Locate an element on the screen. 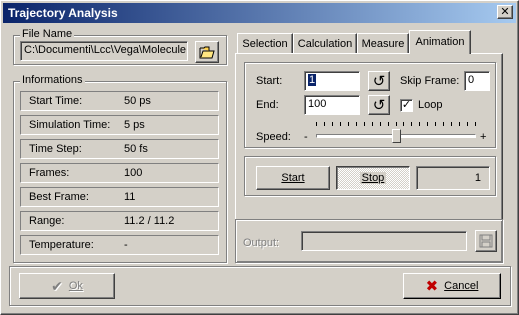 This screenshot has width=519, height=315. speed-slider-ticks is located at coordinates (396, 124).